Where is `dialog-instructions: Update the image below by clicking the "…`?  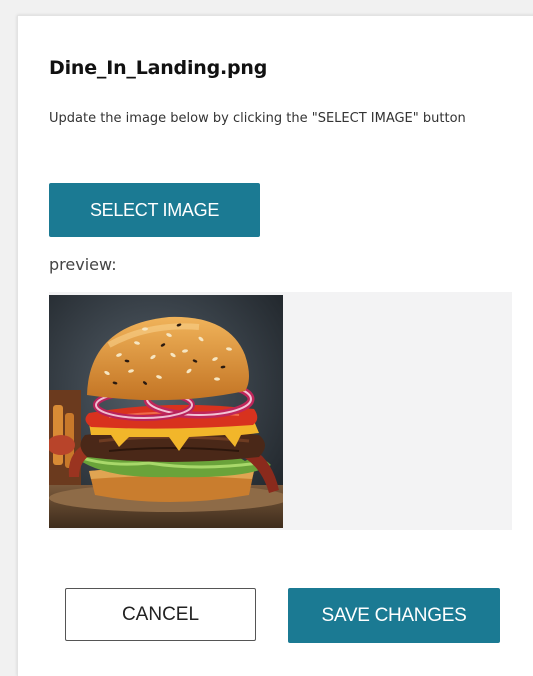 dialog-instructions: Update the image below by clicking the "… is located at coordinates (257, 118).